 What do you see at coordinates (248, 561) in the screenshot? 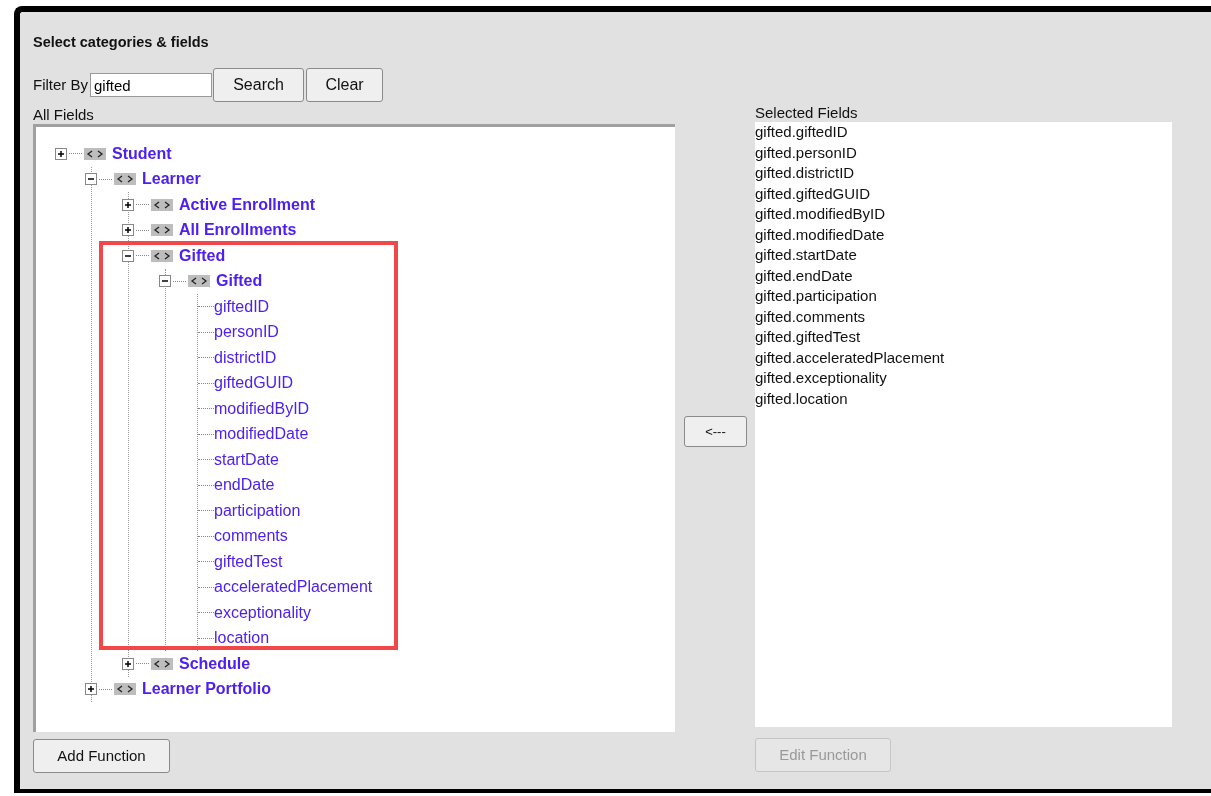
I see `tree-field: giftedTest` at bounding box center [248, 561].